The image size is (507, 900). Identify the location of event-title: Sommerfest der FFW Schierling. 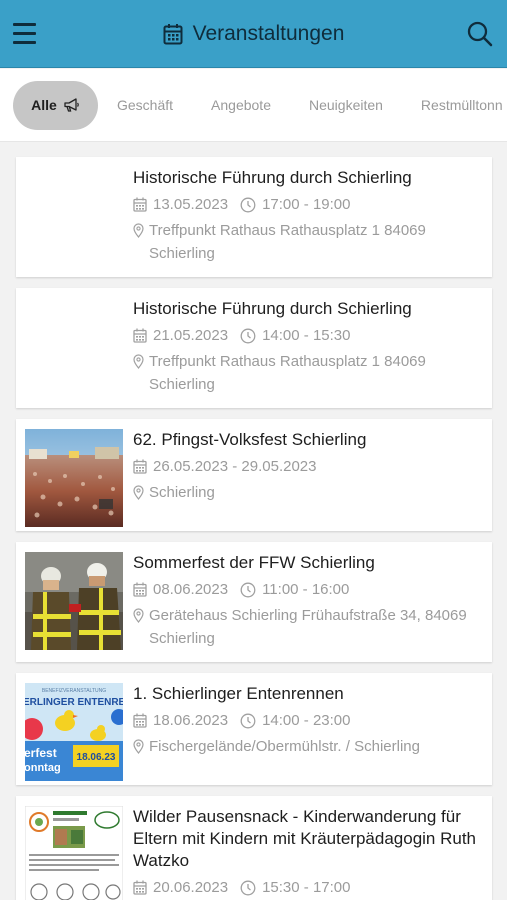
(254, 562).